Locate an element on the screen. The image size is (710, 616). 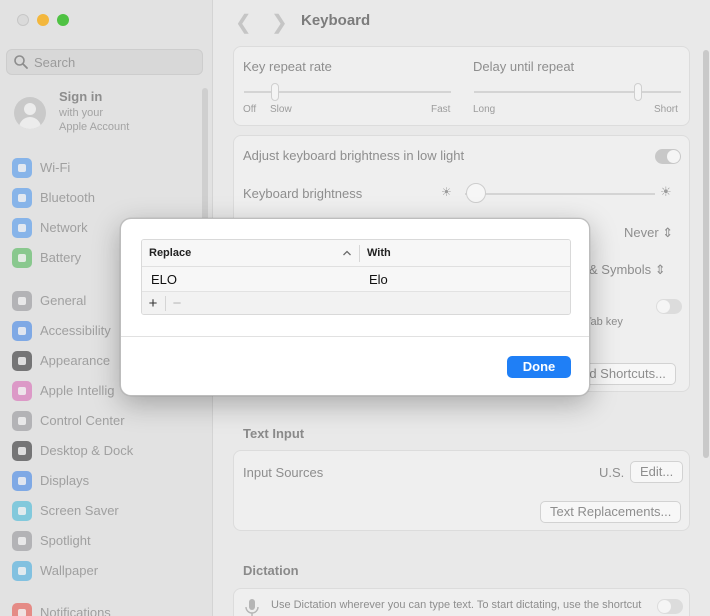
toolbar: ❮ ❯ Keyboard is located at coordinates (461, 21).